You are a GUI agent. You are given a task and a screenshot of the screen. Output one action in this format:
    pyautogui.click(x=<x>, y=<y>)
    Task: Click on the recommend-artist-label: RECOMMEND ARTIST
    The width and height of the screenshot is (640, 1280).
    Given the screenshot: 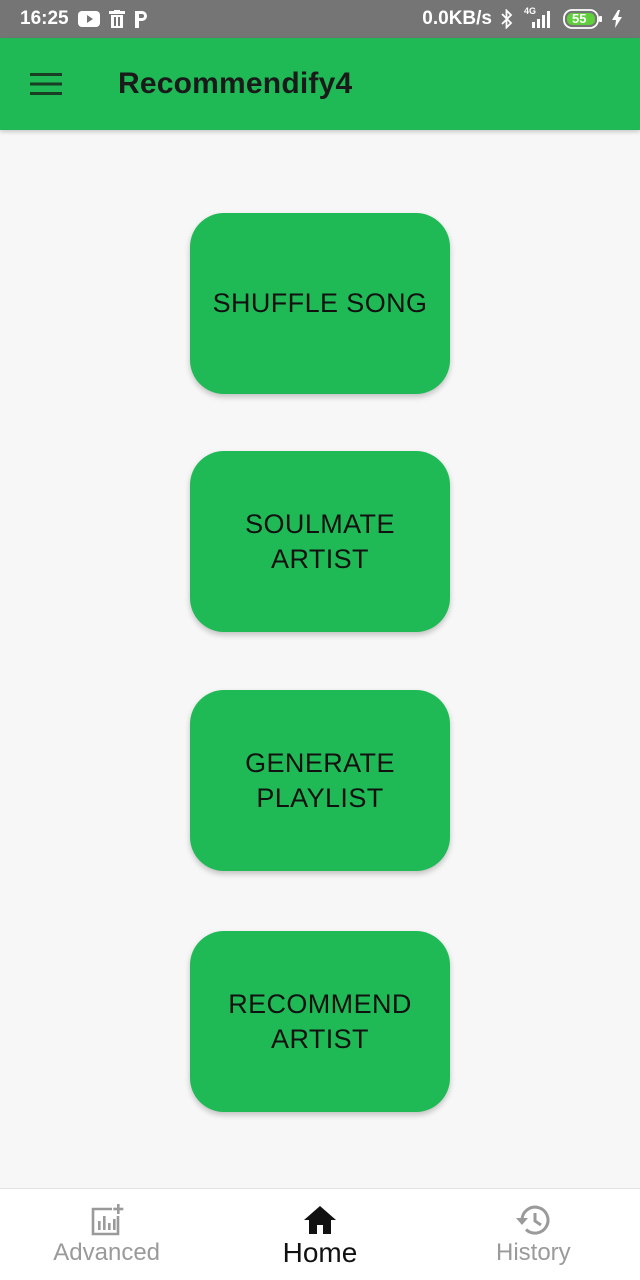 What is the action you would take?
    pyautogui.click(x=320, y=1021)
    